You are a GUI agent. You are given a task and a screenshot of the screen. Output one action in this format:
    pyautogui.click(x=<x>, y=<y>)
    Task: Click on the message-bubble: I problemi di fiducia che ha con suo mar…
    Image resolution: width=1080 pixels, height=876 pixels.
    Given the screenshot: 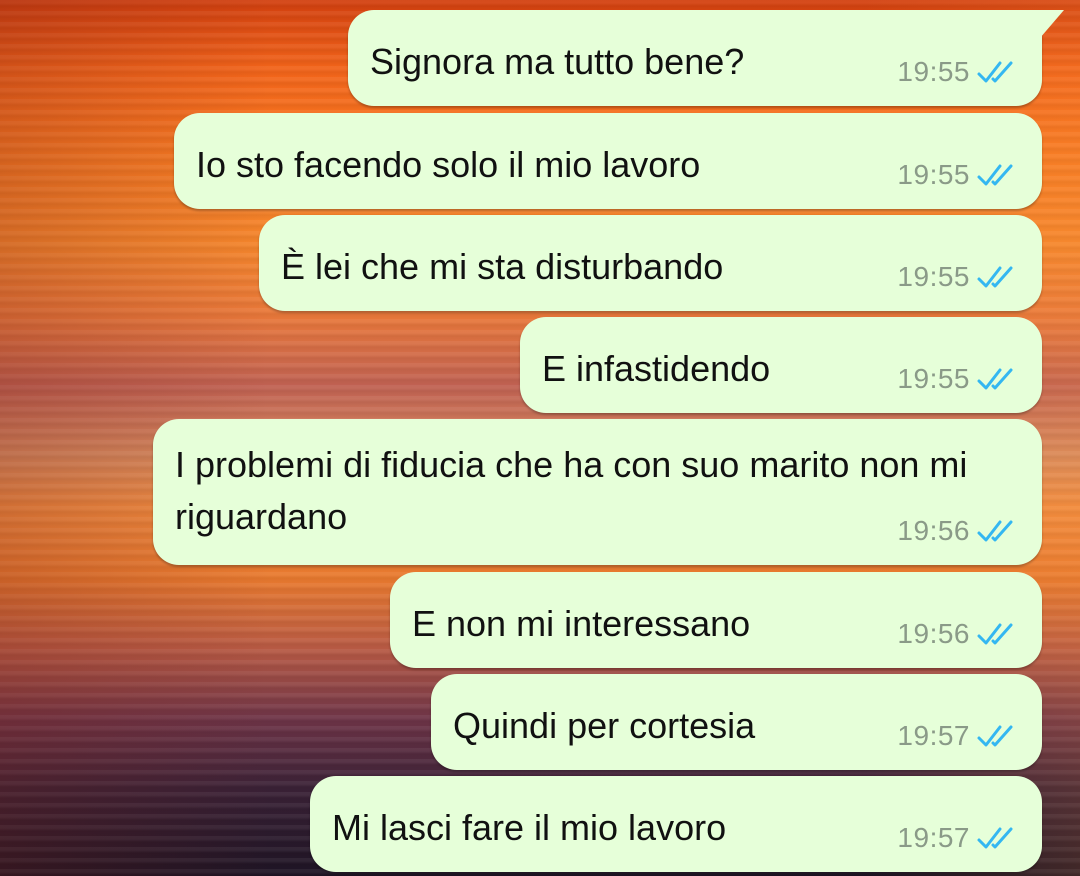 What is the action you would take?
    pyautogui.click(x=597, y=492)
    